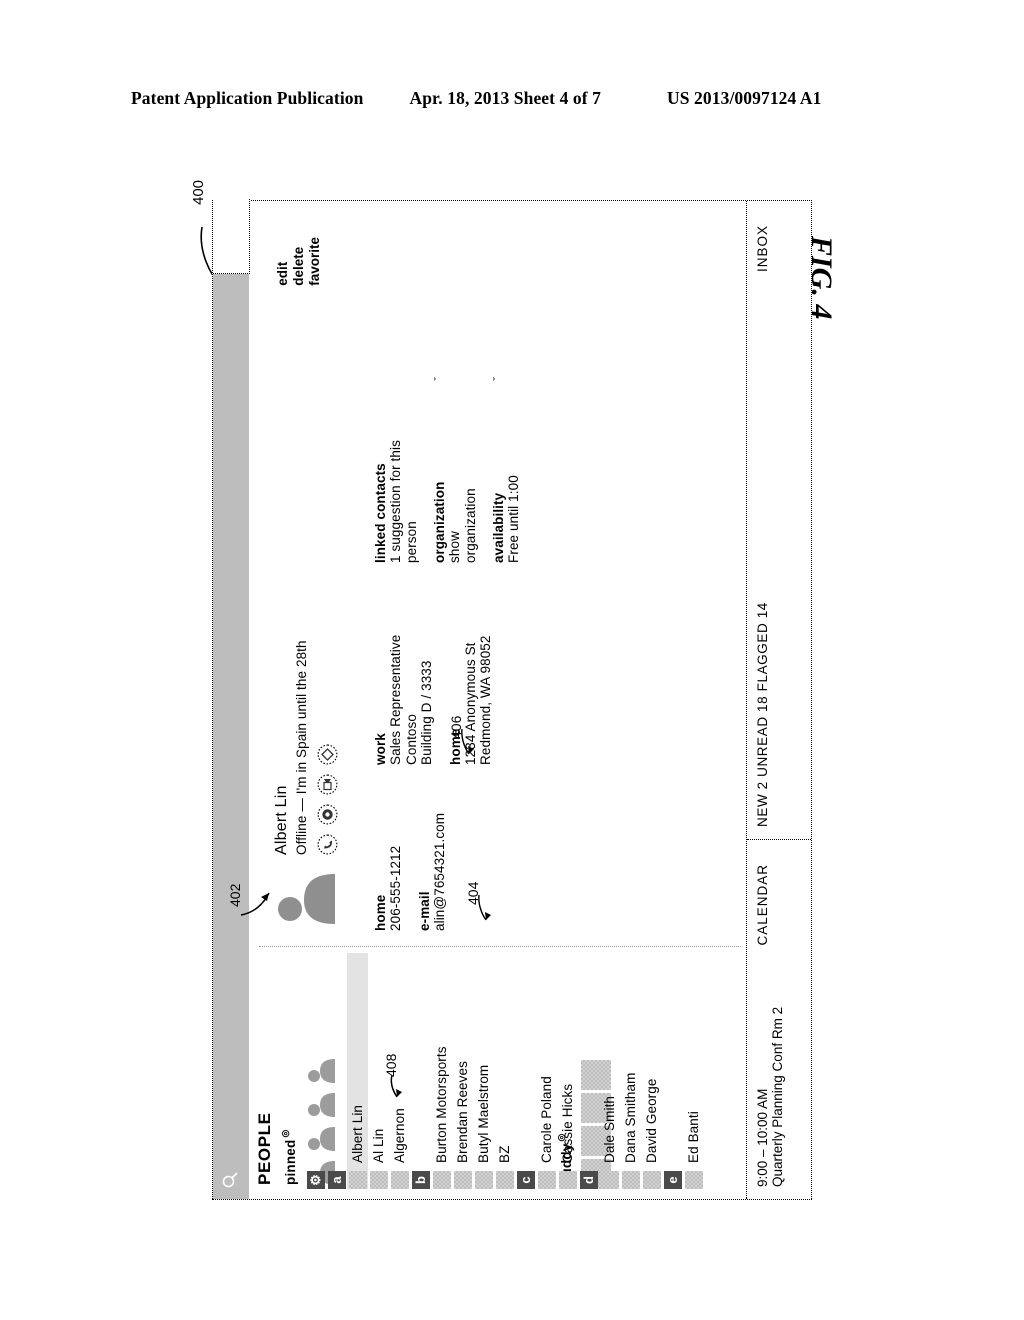  I want to click on favorite-button: favorite, so click(315, 261).